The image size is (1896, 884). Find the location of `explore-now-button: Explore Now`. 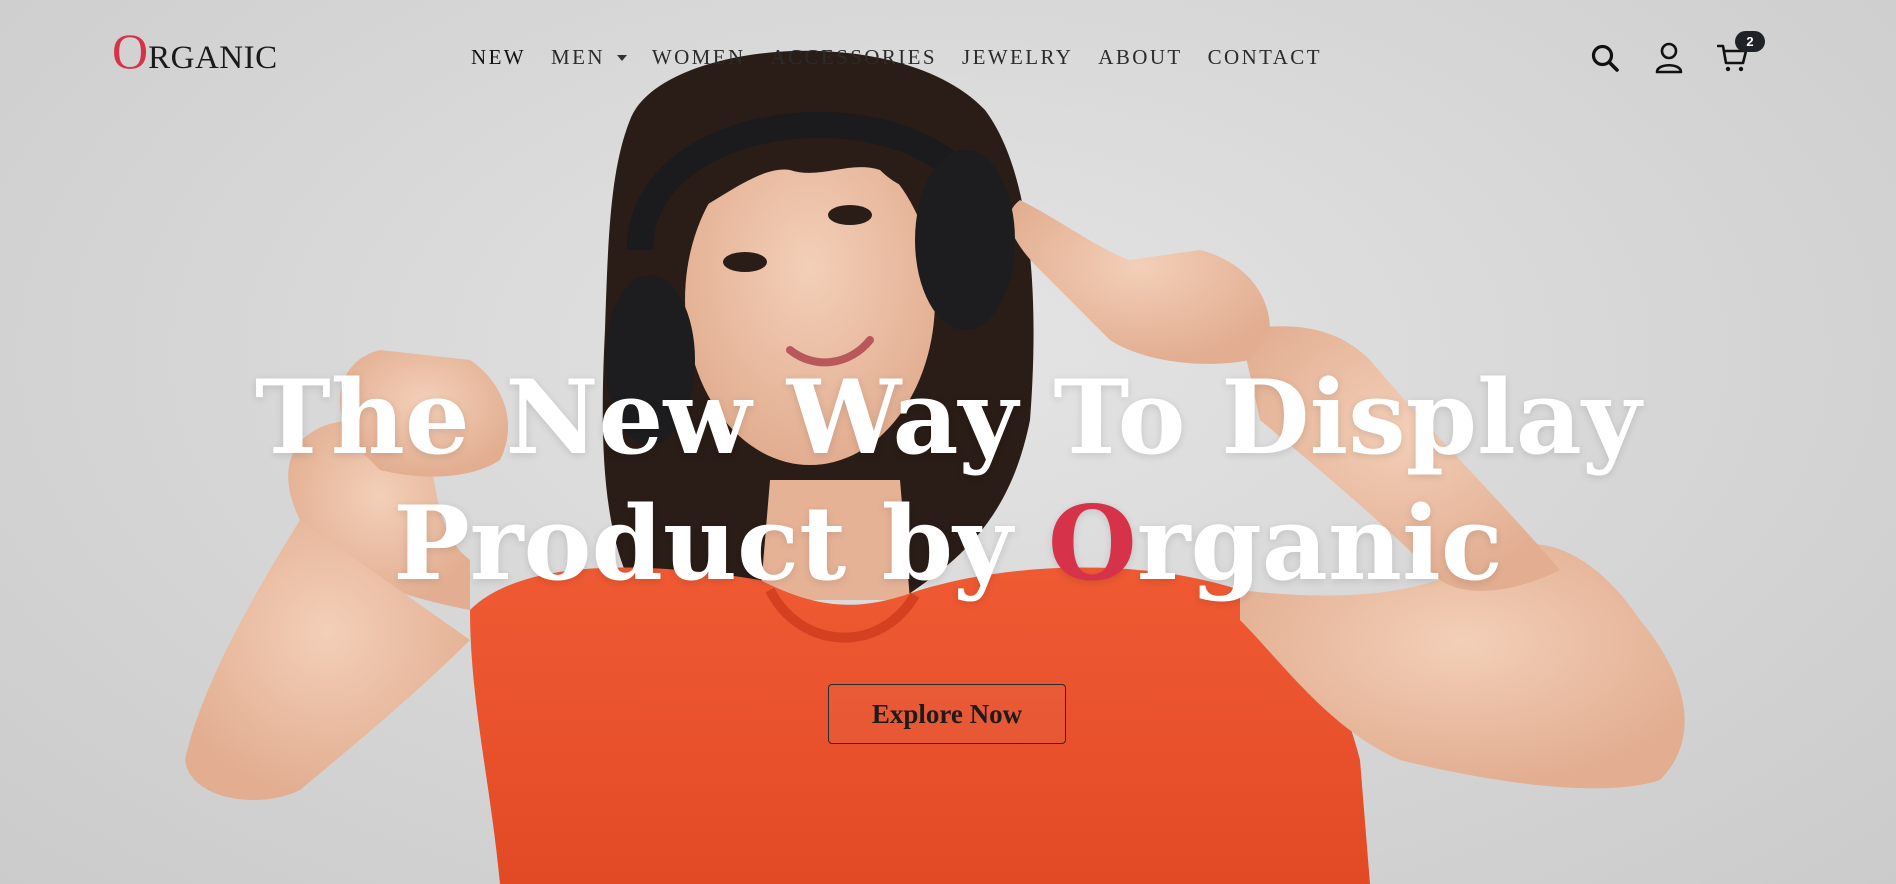

explore-now-button: Explore Now is located at coordinates (947, 714).